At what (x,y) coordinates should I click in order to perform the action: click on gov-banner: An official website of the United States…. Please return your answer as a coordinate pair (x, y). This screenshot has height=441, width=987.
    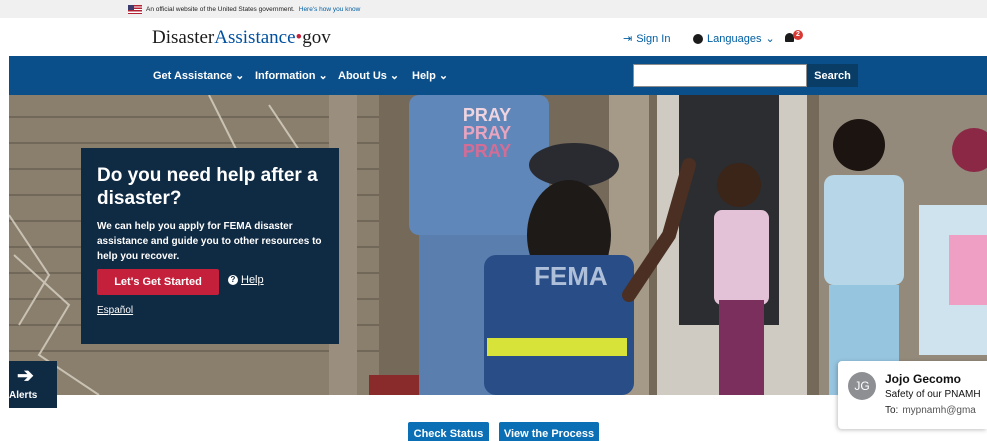
    Looking at the image, I should click on (493, 9).